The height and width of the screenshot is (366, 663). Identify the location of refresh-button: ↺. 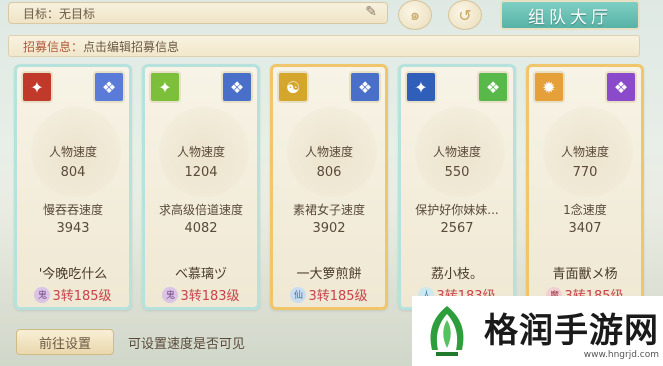
(465, 15).